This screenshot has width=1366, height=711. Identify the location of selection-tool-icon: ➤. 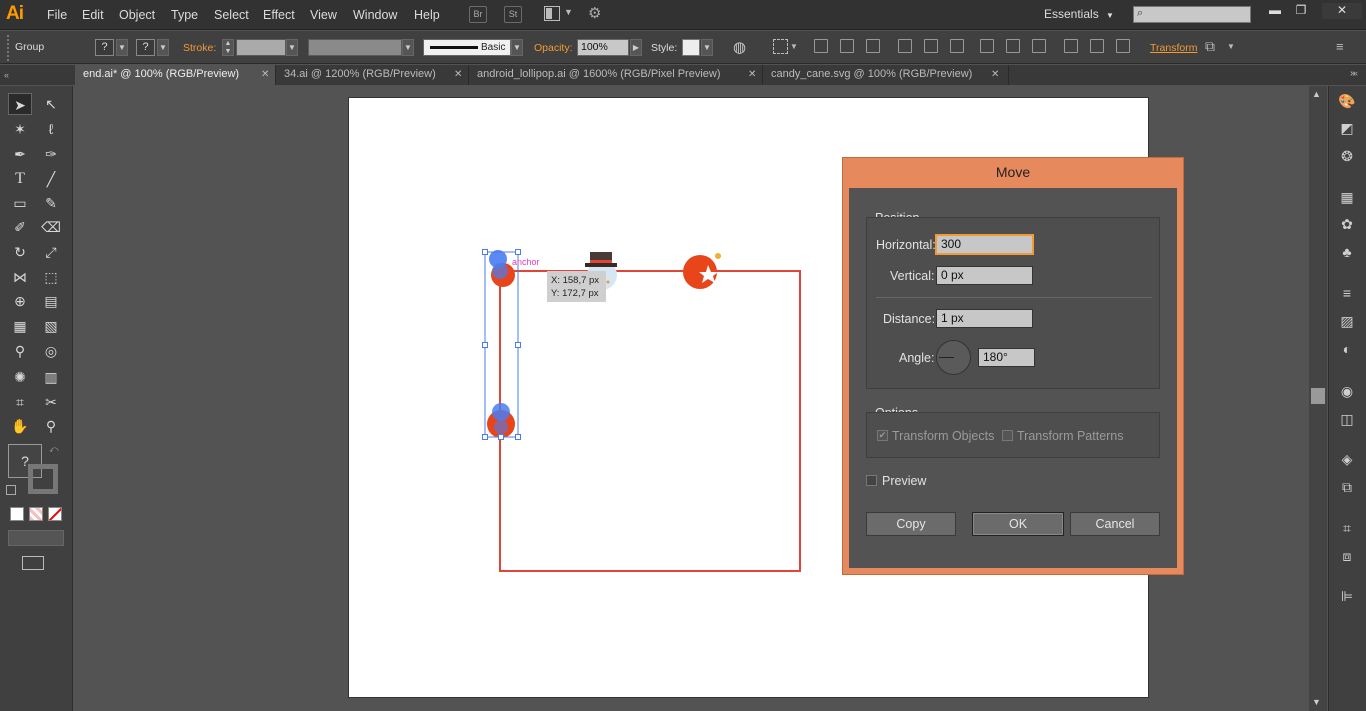
(20, 104).